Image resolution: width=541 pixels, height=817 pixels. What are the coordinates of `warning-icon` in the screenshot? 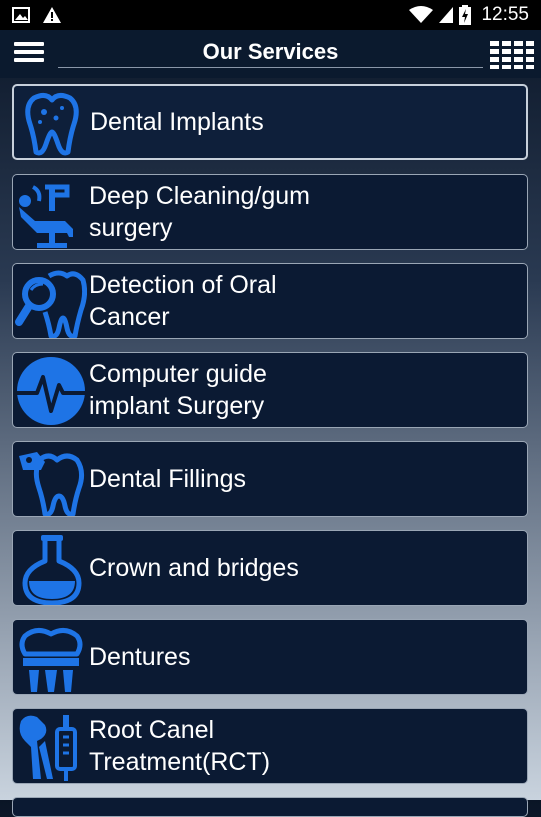 It's located at (52, 15).